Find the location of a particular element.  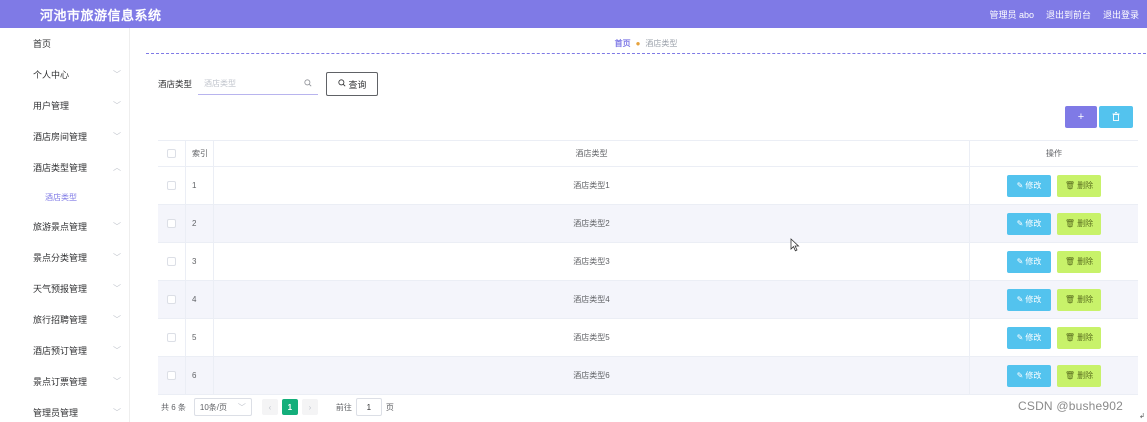

sidebar-item-hotel-booking-management: 酒店预订管理 ﹀ is located at coordinates (64, 350).